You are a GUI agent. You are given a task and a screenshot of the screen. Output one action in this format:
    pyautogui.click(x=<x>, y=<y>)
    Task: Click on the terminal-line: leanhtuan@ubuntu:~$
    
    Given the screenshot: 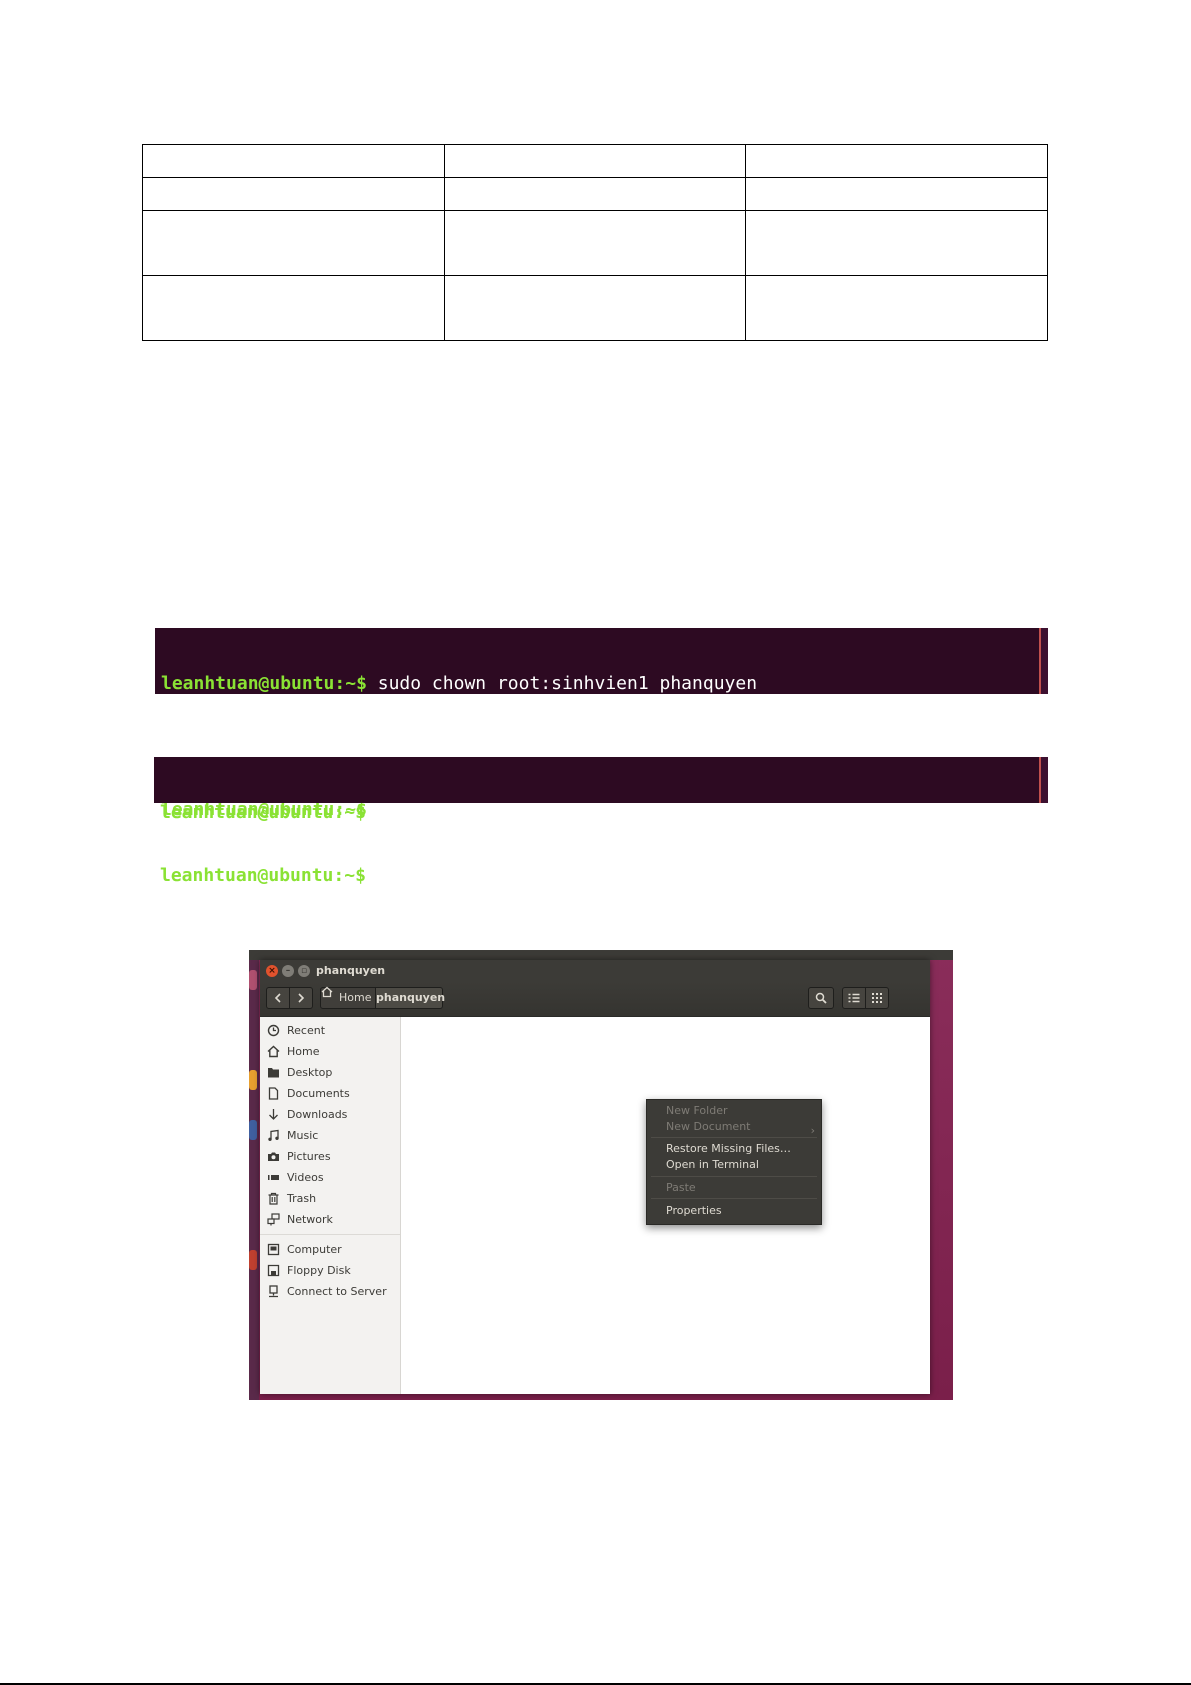 What is the action you would take?
    pyautogui.click(x=601, y=875)
    